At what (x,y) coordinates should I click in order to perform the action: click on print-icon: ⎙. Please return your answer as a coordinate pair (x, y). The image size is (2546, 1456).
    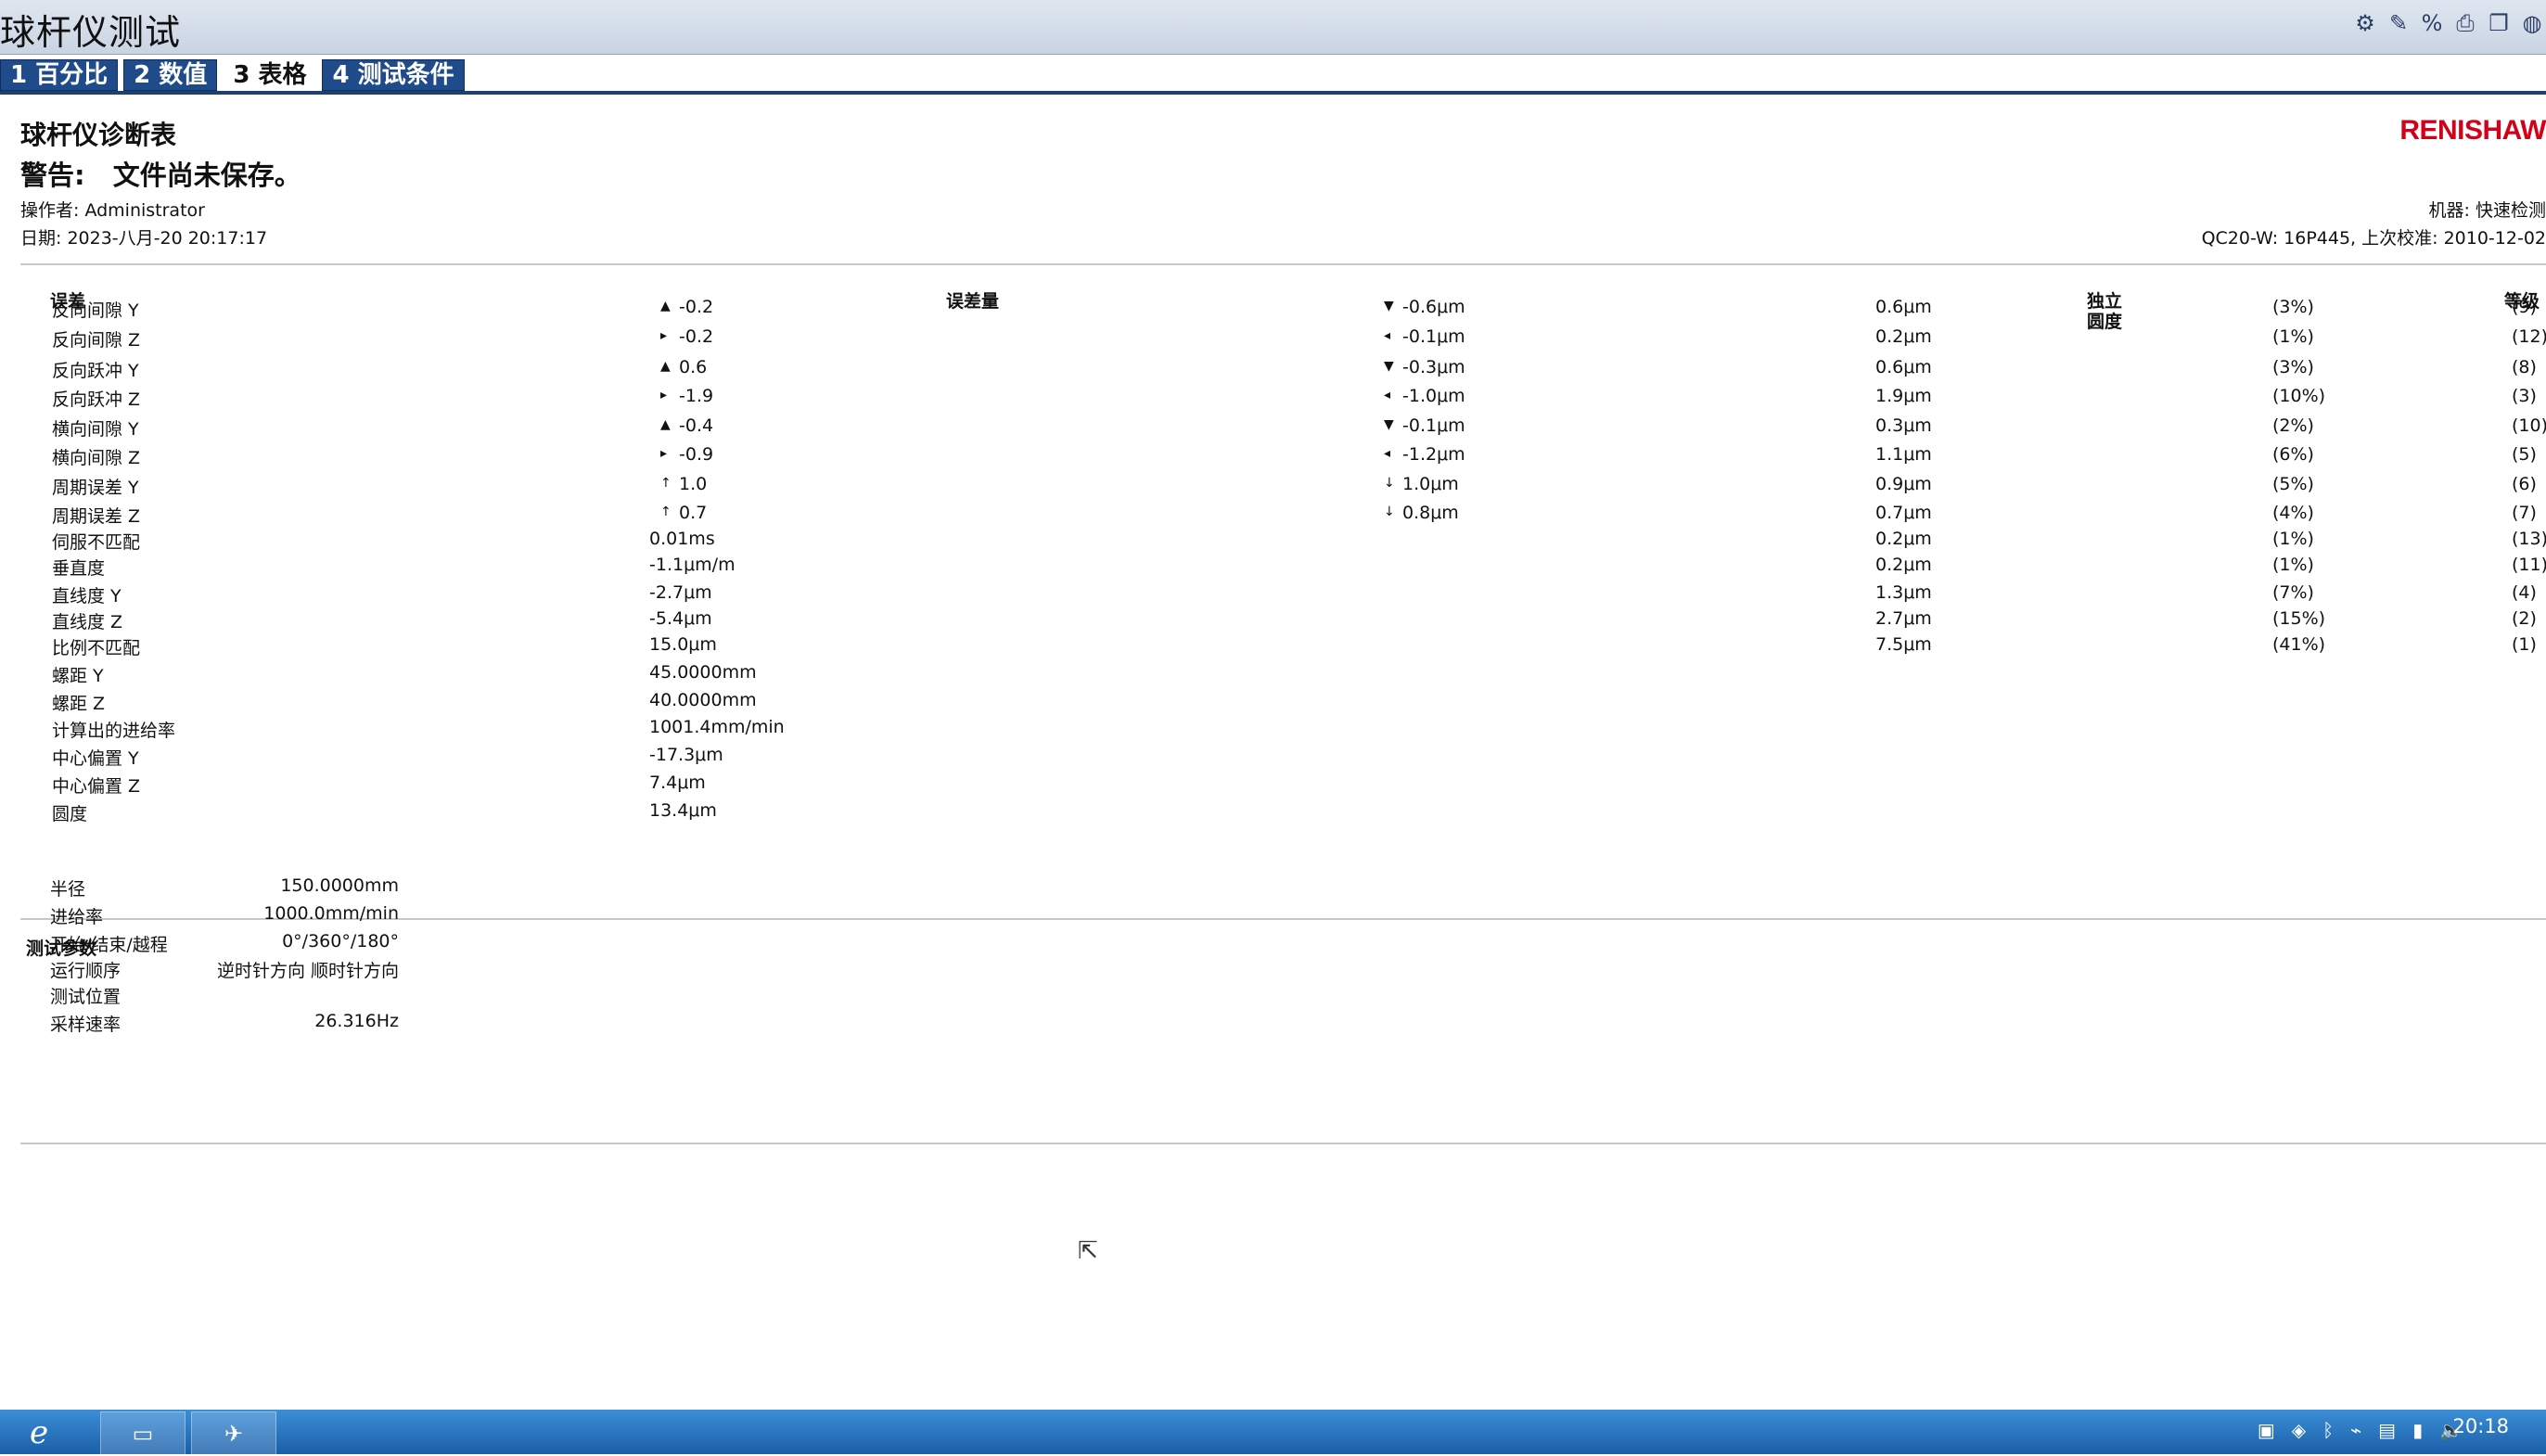
    Looking at the image, I should click on (2465, 23).